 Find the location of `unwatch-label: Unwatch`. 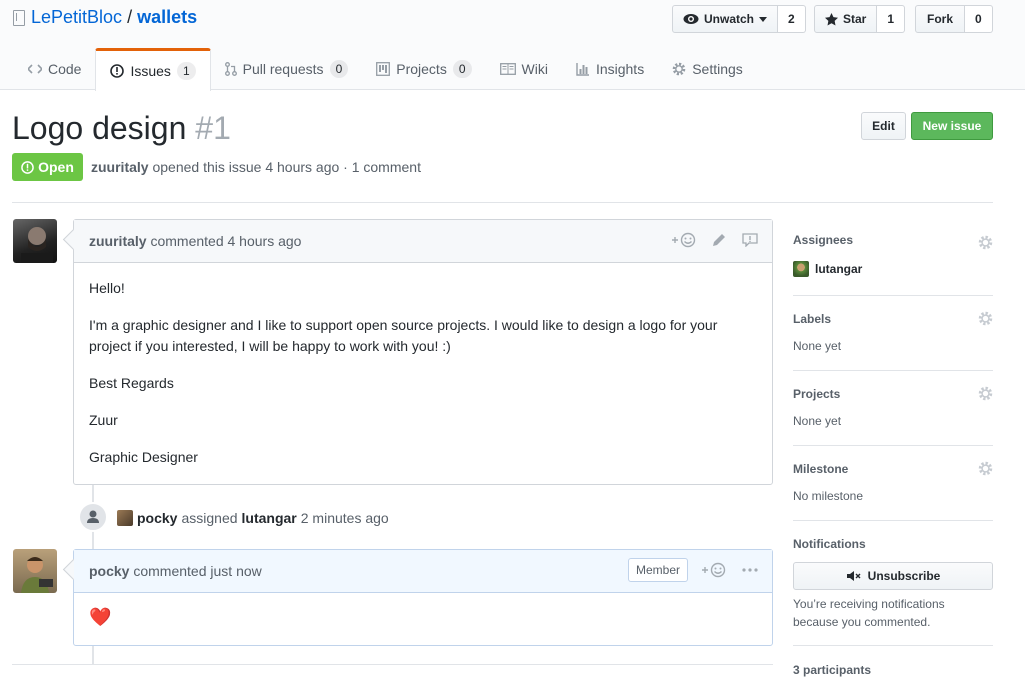

unwatch-label: Unwatch is located at coordinates (729, 19).